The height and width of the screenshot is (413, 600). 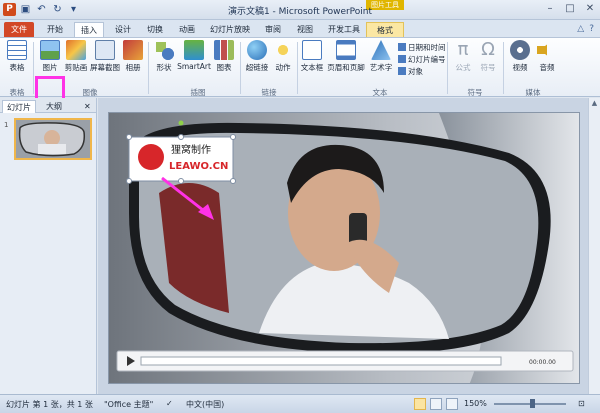 What do you see at coordinates (76, 67) in the screenshot?
I see `clipart-label: 剪贴画` at bounding box center [76, 67].